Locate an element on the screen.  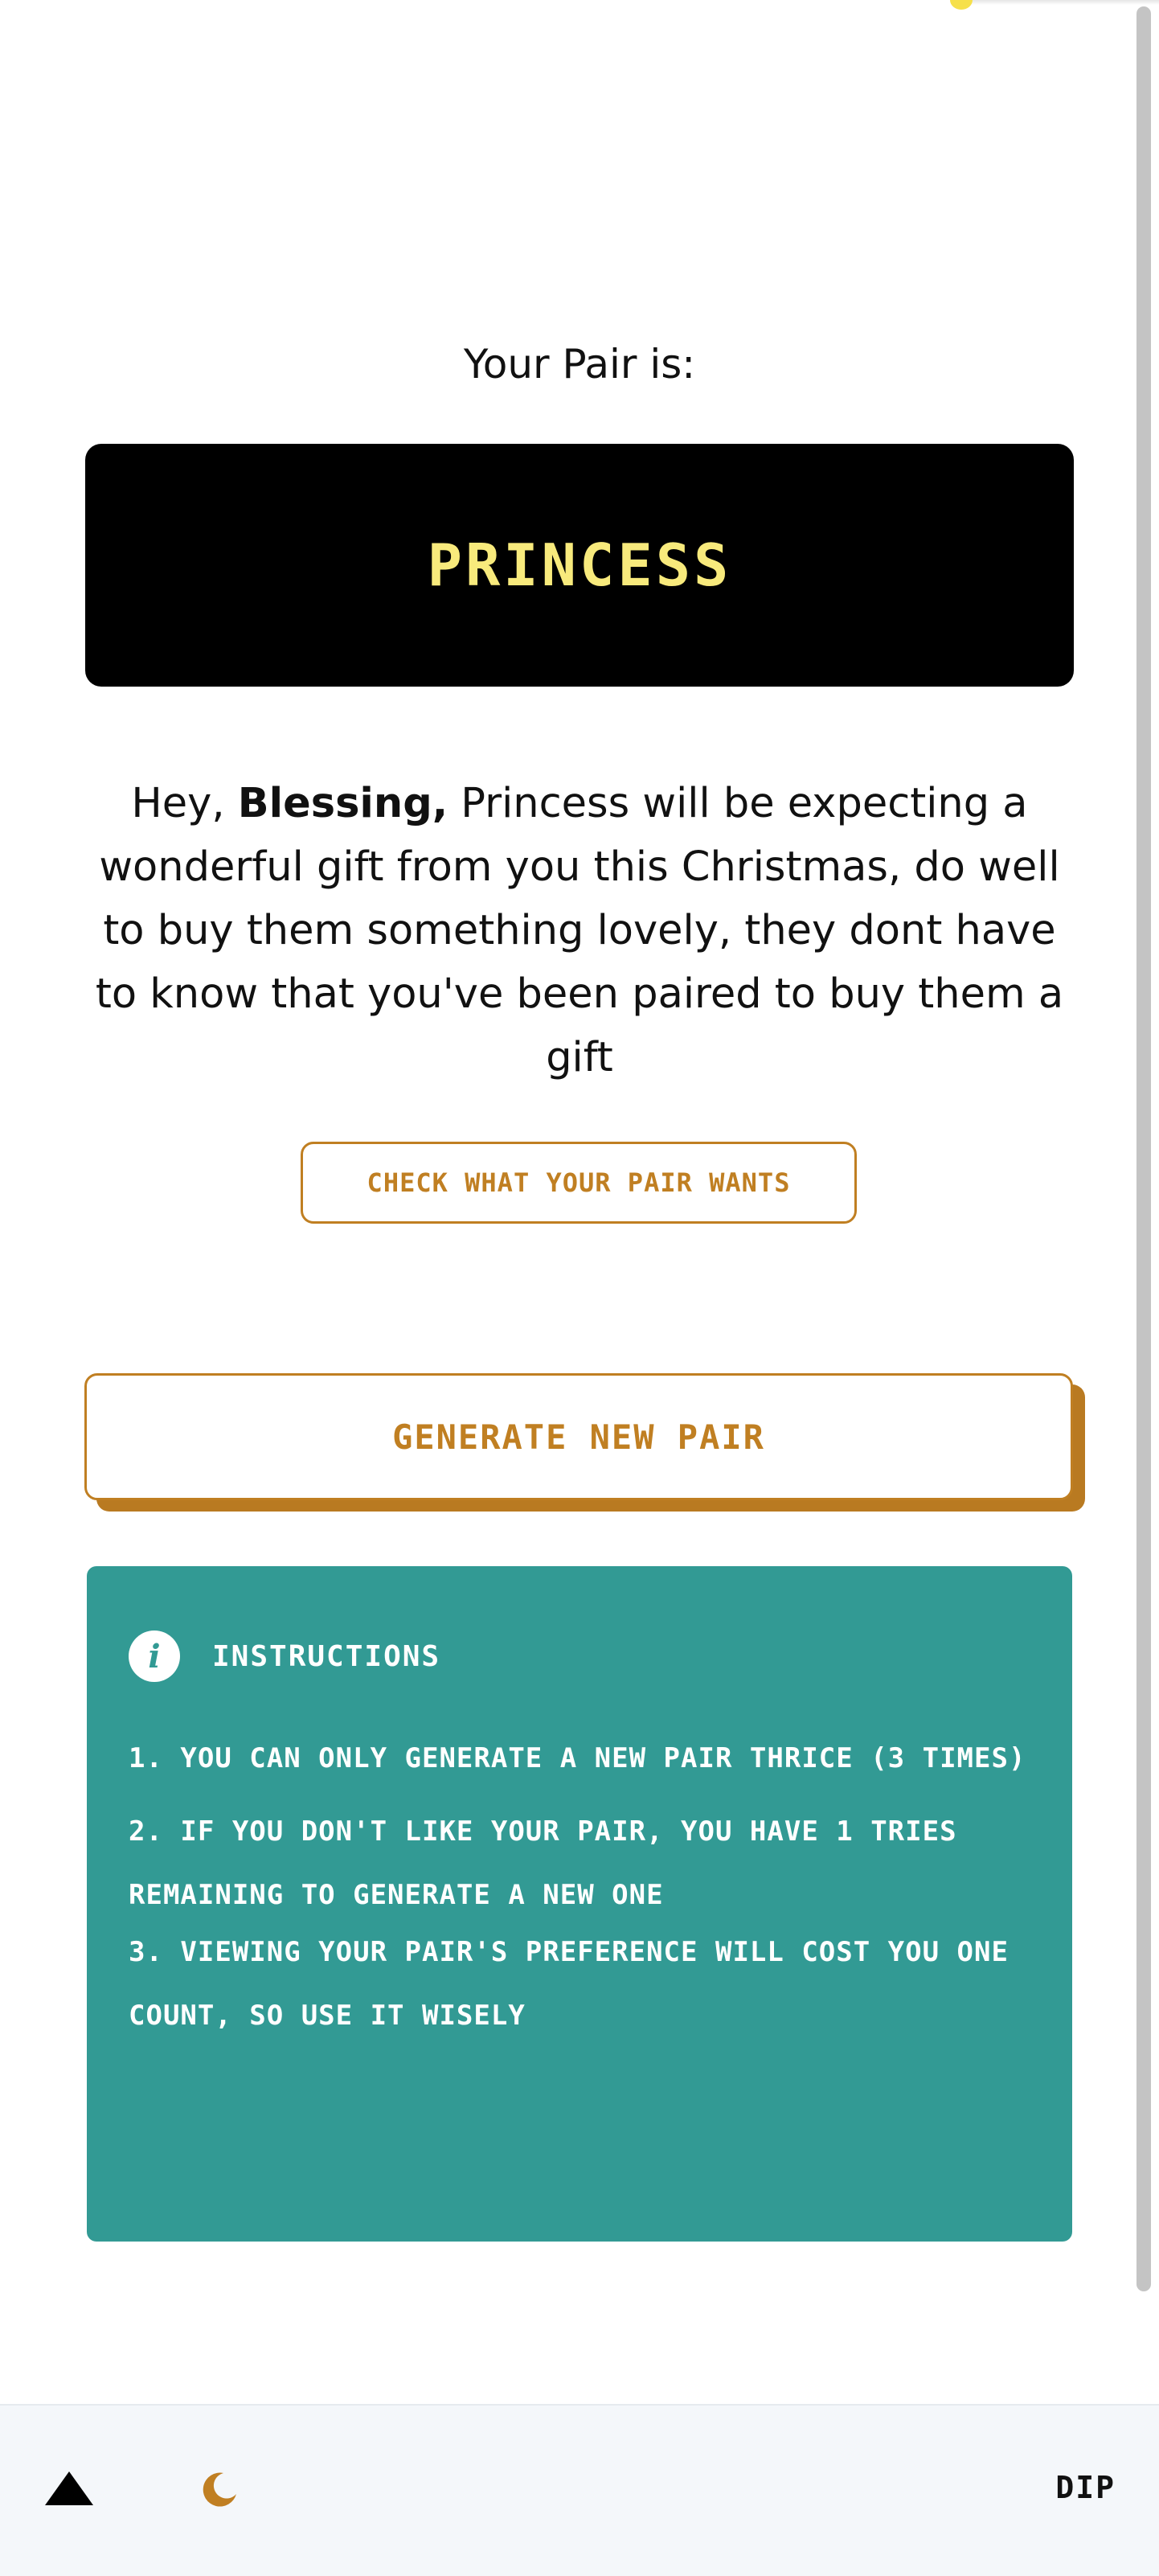
pair-display: PRINCESS is located at coordinates (580, 565).